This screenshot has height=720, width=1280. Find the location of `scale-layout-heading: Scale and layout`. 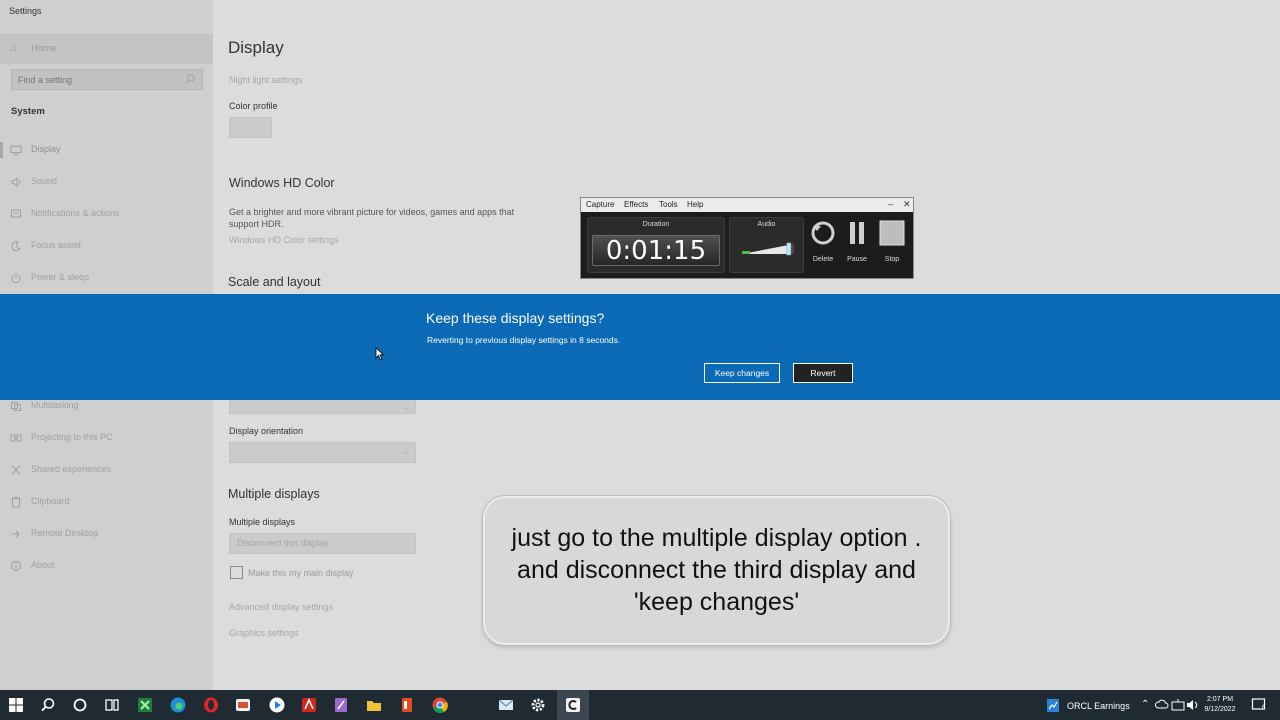

scale-layout-heading: Scale and layout is located at coordinates (274, 282).